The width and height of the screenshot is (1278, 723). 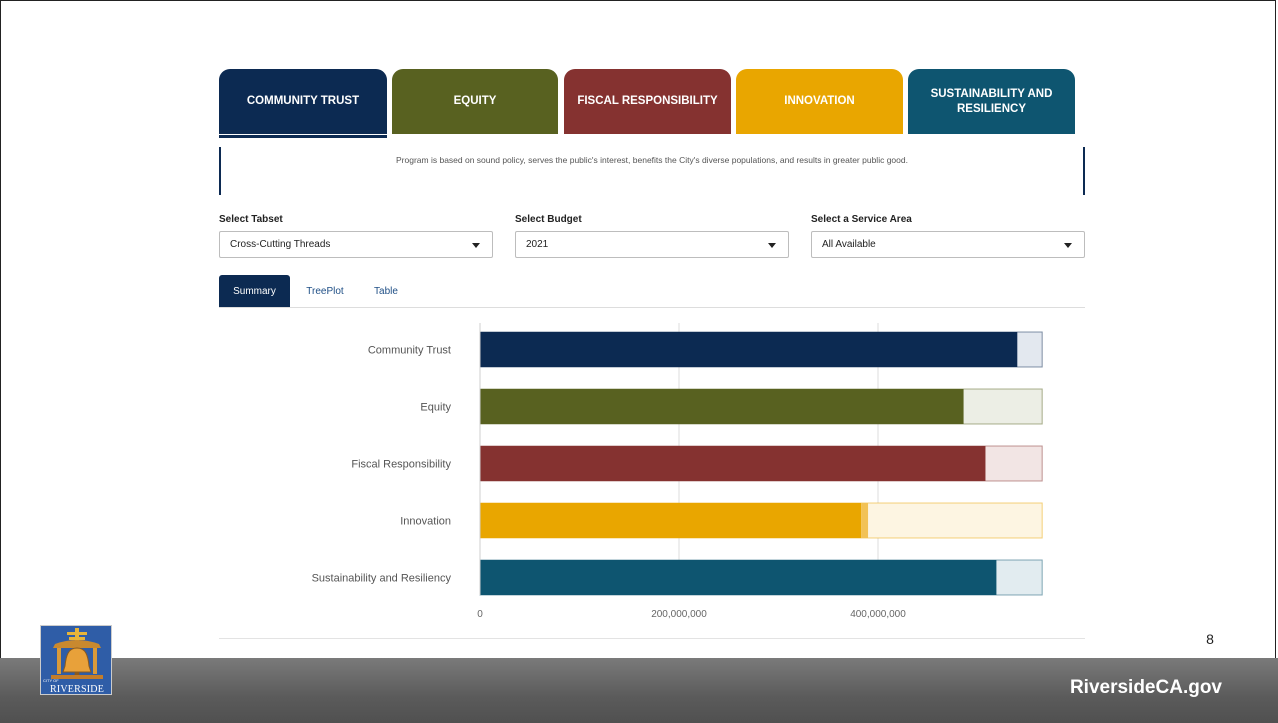 I want to click on select-tabset-value: Cross-Cutting Threads, so click(x=280, y=244).